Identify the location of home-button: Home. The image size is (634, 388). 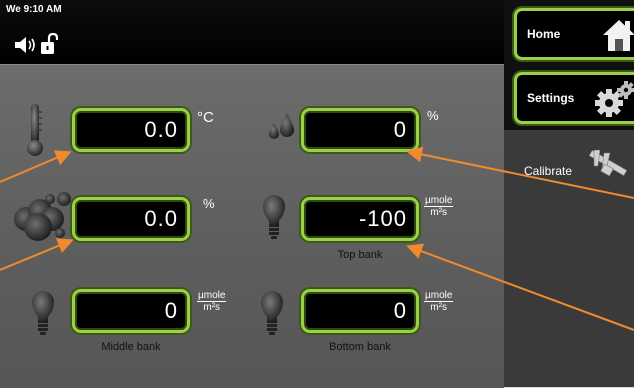
(574, 34).